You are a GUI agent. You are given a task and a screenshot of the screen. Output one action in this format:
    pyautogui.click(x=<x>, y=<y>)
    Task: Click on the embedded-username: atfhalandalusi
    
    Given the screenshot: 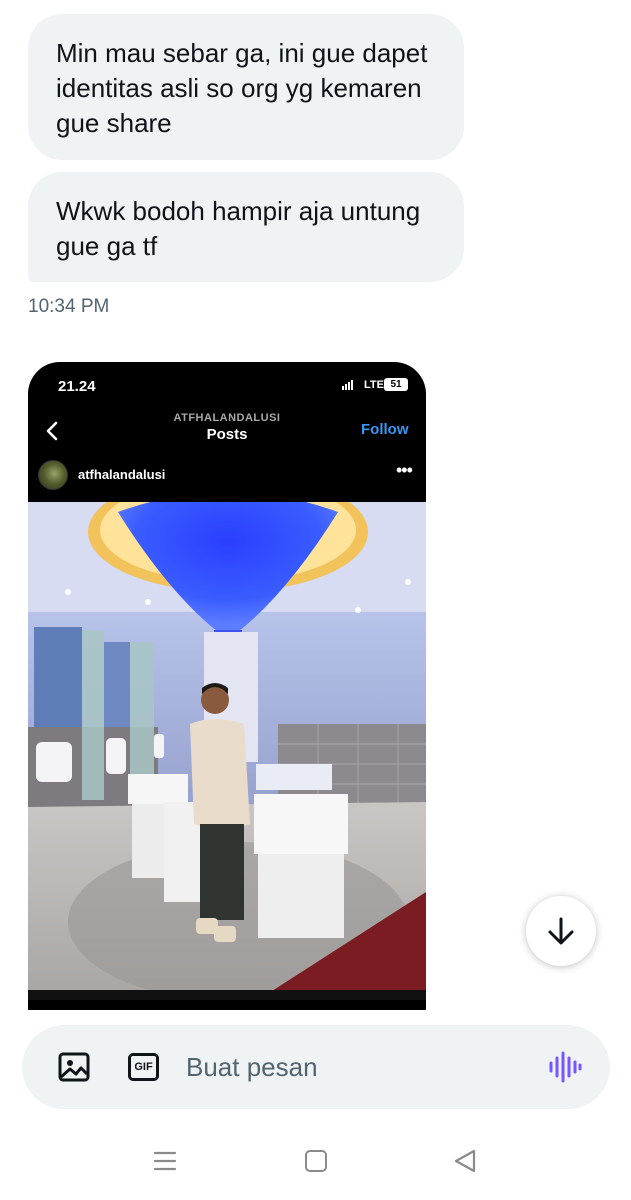 What is the action you would take?
    pyautogui.click(x=122, y=474)
    